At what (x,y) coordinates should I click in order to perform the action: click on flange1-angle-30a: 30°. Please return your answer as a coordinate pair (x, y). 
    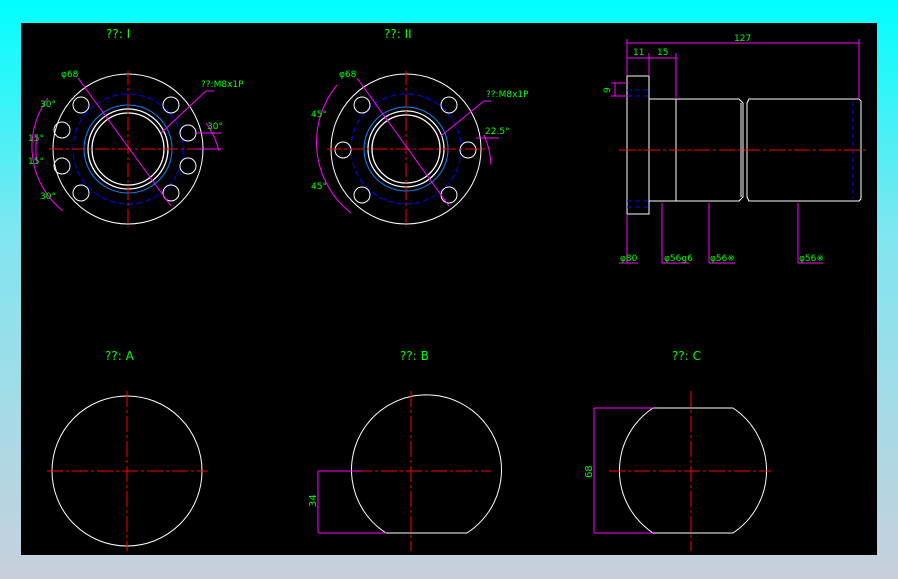
    Looking at the image, I should click on (48, 105).